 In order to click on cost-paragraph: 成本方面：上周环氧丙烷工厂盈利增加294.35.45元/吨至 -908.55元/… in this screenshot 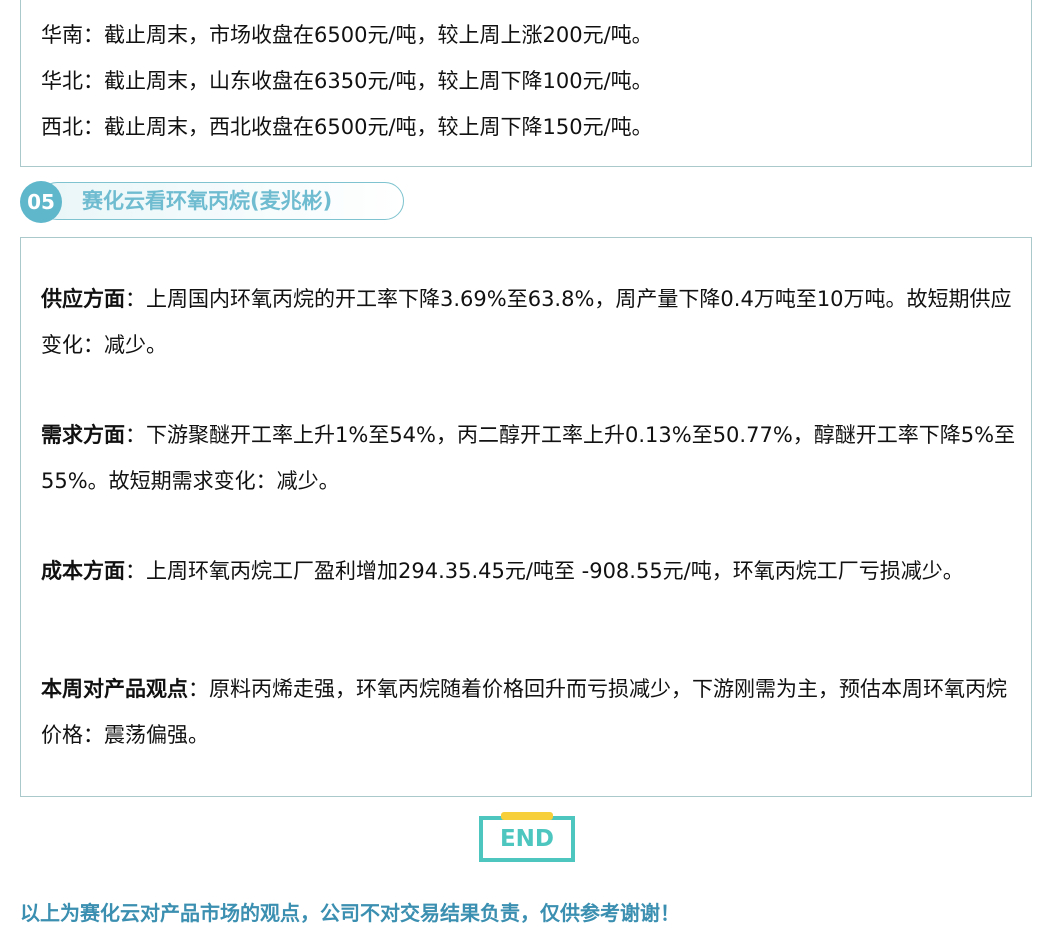, I will do `click(528, 571)`.